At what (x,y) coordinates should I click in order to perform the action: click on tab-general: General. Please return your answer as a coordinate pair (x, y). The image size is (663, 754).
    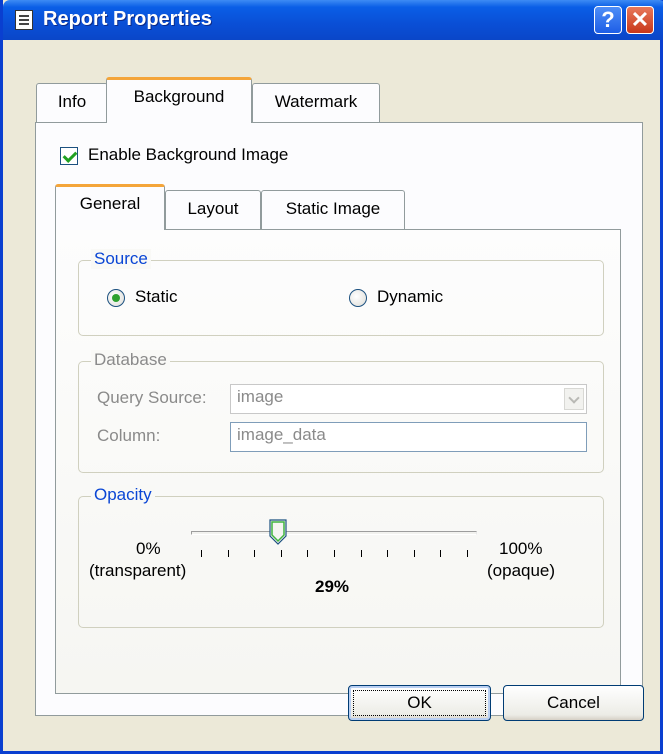
    Looking at the image, I should click on (110, 207).